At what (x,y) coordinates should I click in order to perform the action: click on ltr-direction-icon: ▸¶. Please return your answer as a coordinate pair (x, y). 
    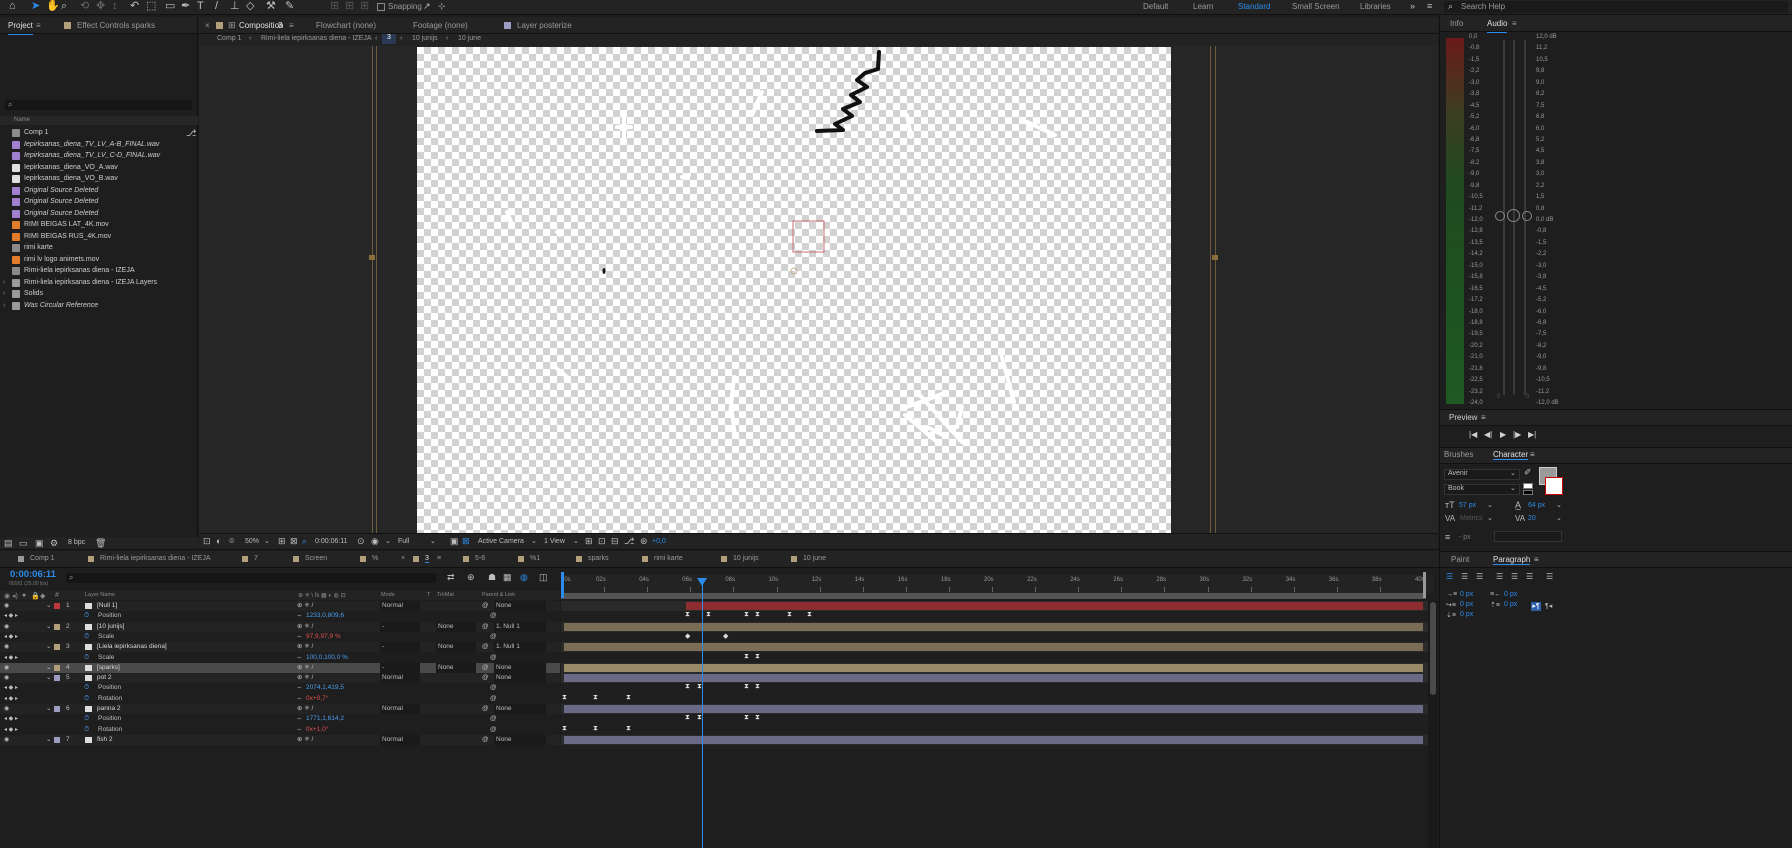
    Looking at the image, I should click on (1536, 606).